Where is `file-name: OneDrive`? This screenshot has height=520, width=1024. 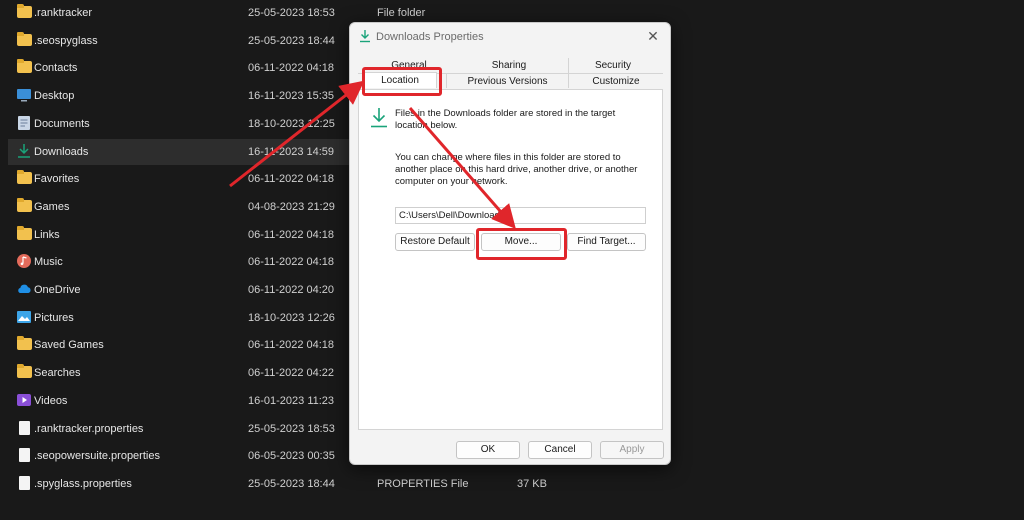
file-name: OneDrive is located at coordinates (57, 290).